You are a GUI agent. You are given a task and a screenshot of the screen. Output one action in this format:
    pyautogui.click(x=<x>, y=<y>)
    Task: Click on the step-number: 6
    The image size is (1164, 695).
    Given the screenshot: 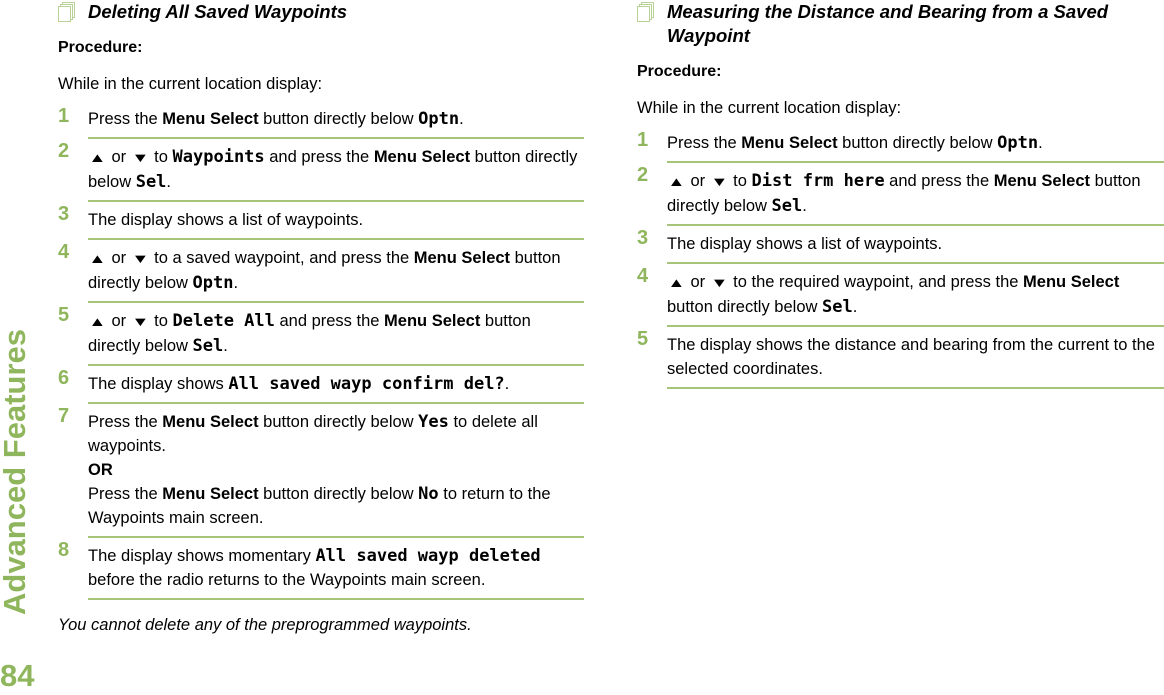 What is the action you would take?
    pyautogui.click(x=64, y=378)
    